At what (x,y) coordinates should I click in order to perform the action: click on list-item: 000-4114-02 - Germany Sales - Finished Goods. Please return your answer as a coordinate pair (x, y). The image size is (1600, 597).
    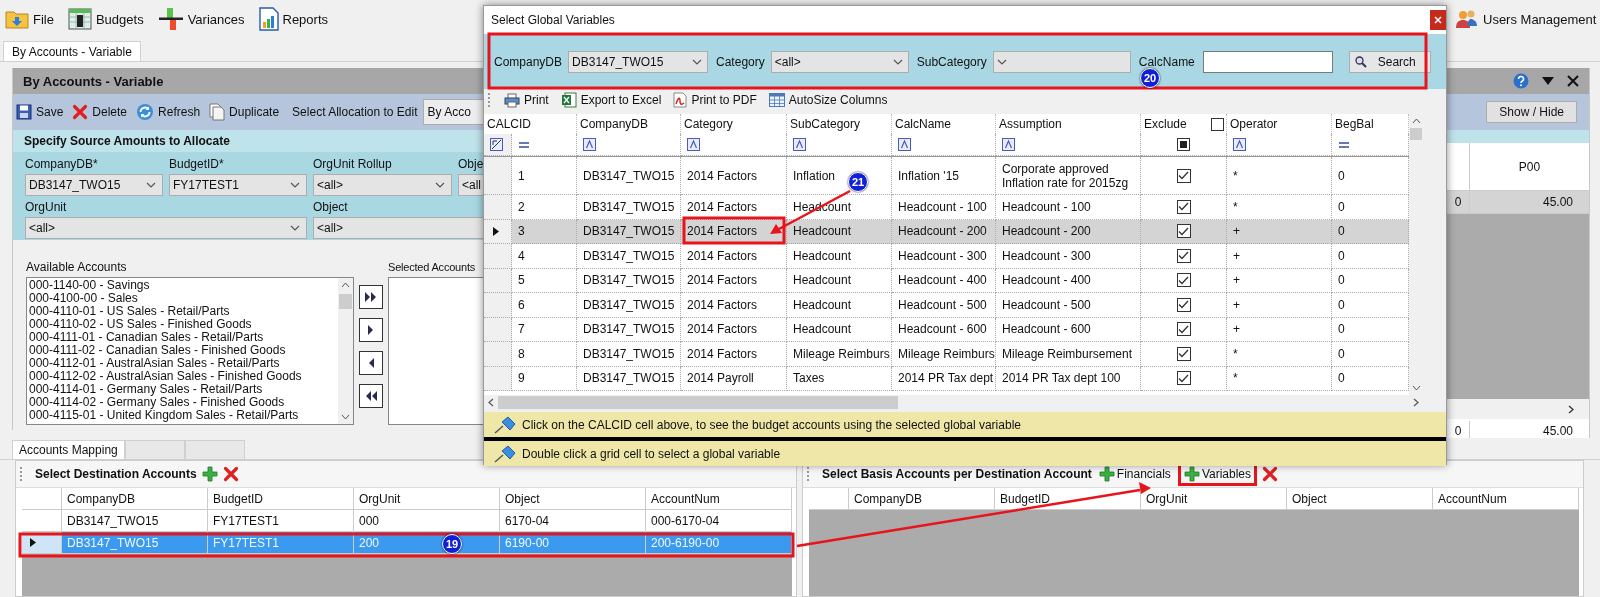
    Looking at the image, I should click on (182, 402).